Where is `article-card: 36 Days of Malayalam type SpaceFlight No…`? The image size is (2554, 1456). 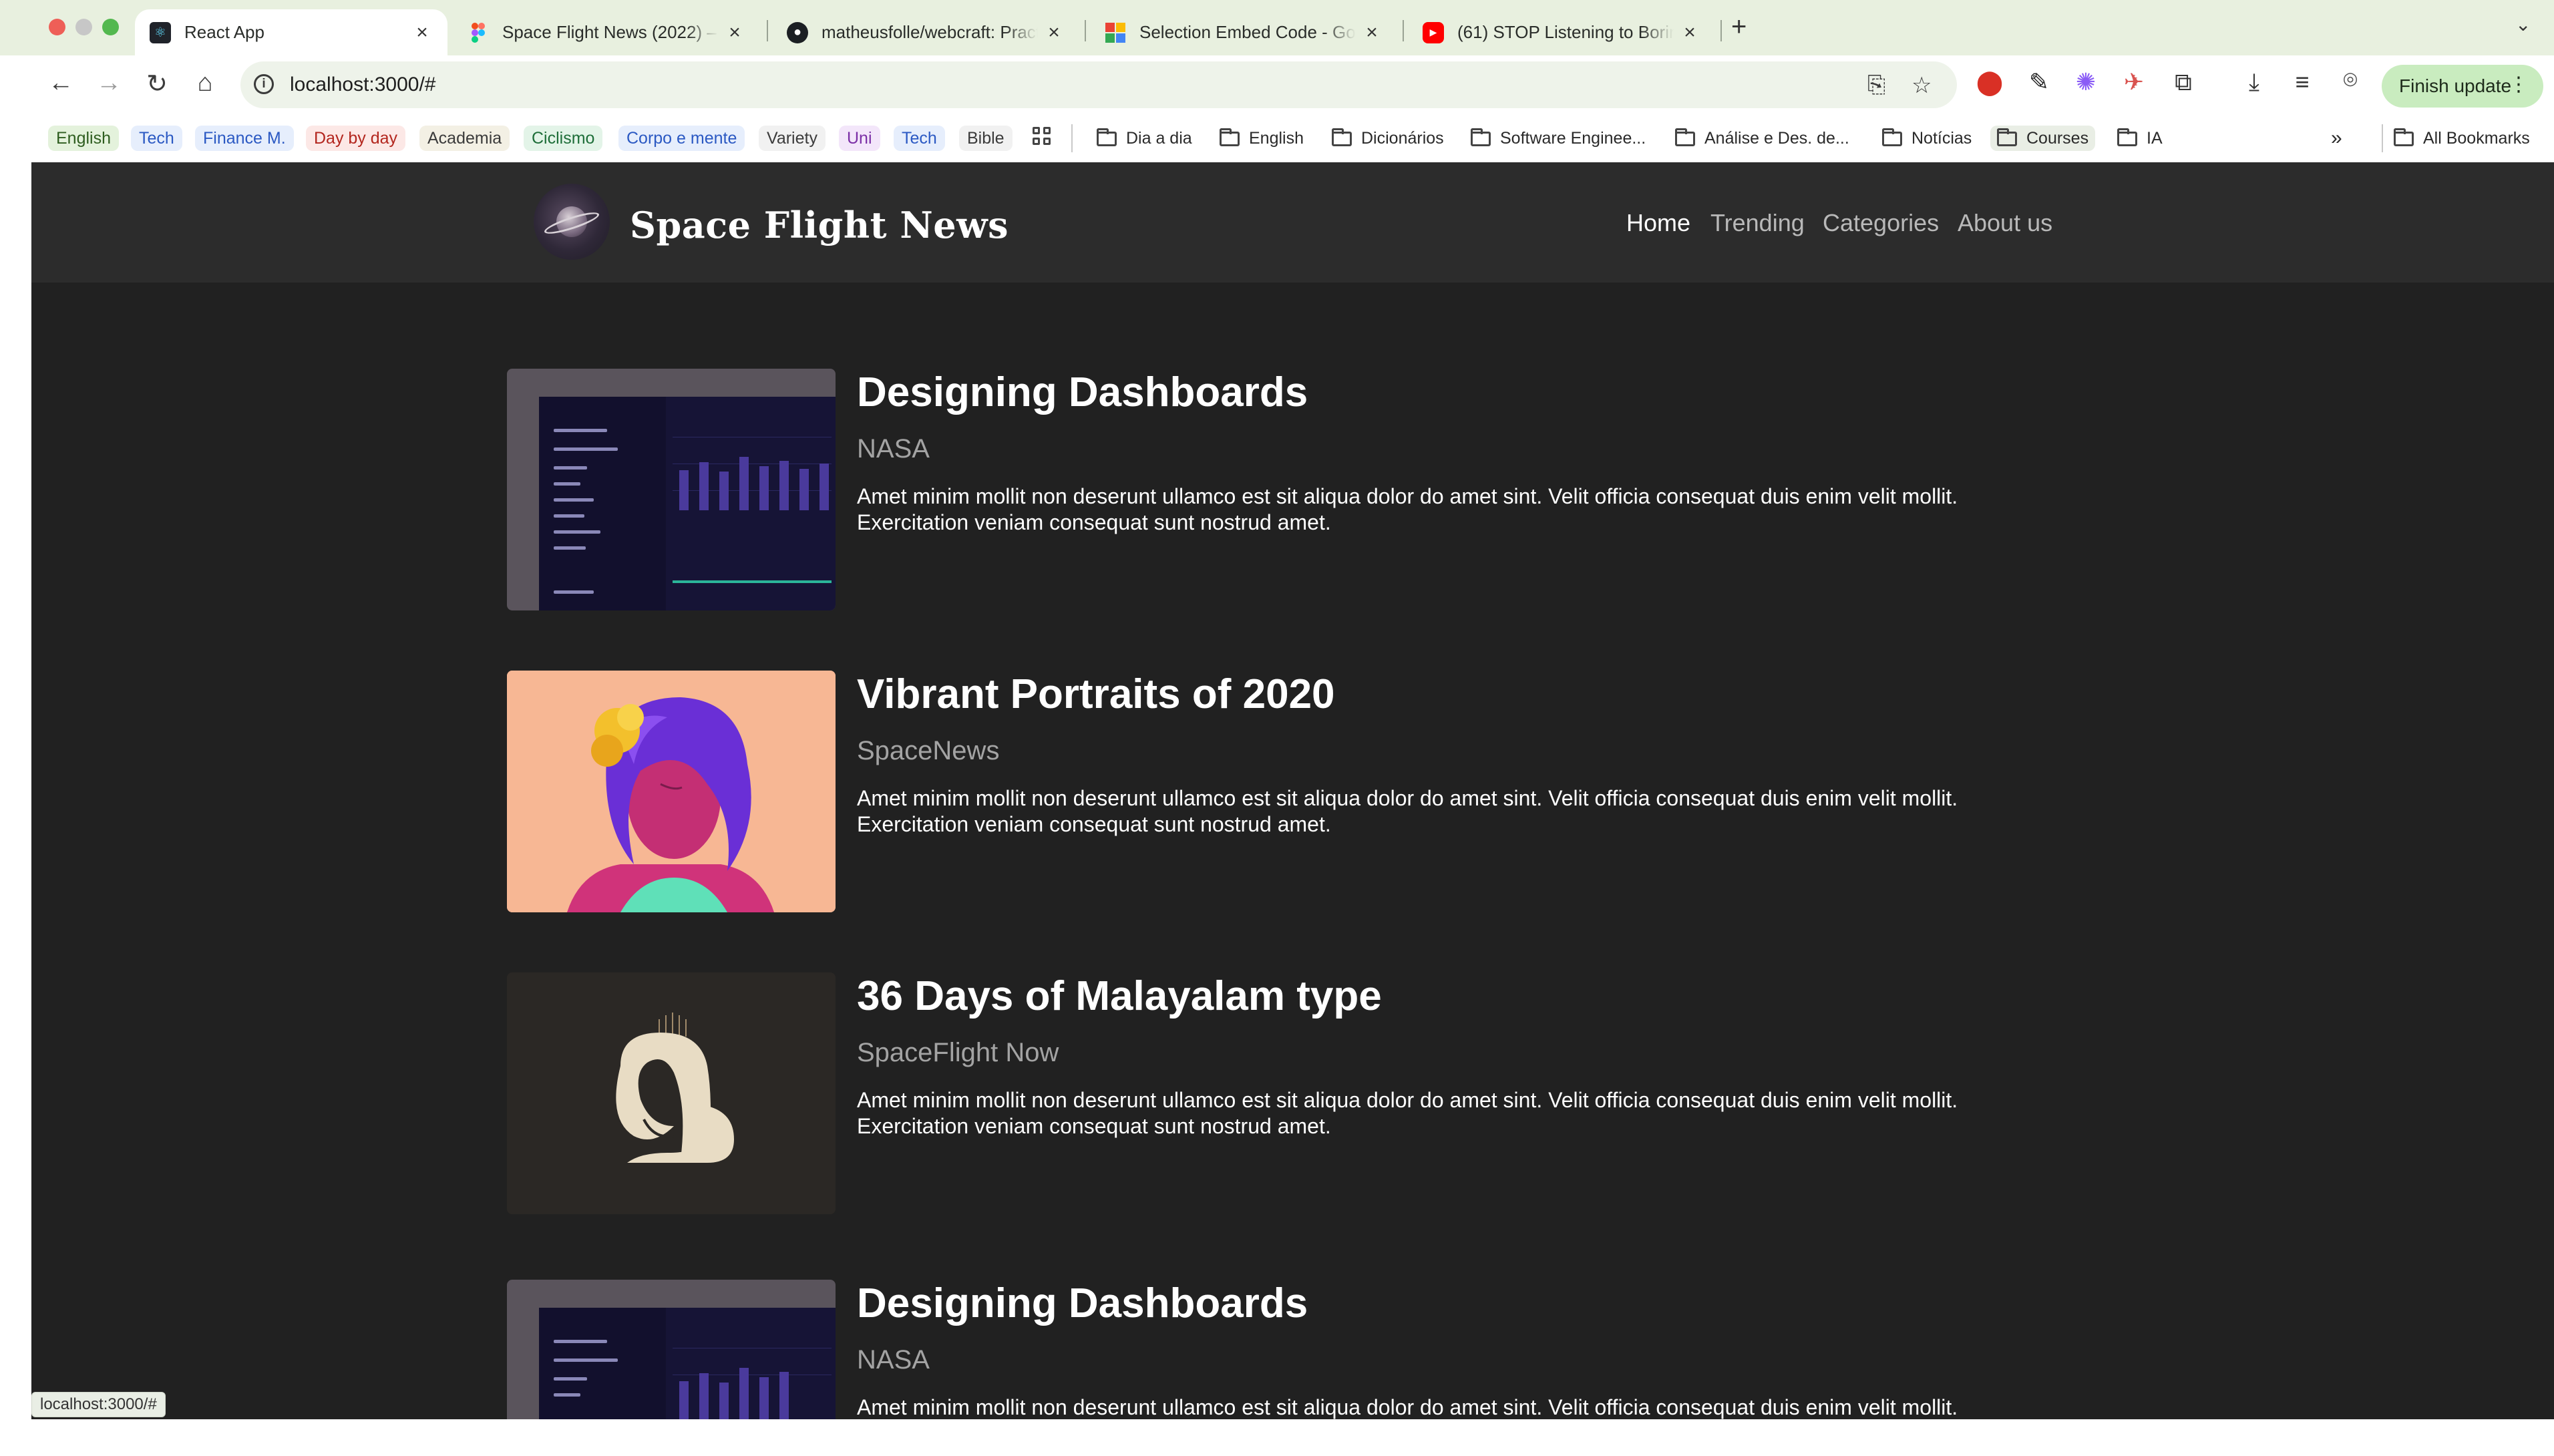 article-card: 36 Days of Malayalam type SpaceFlight No… is located at coordinates (1275, 1093).